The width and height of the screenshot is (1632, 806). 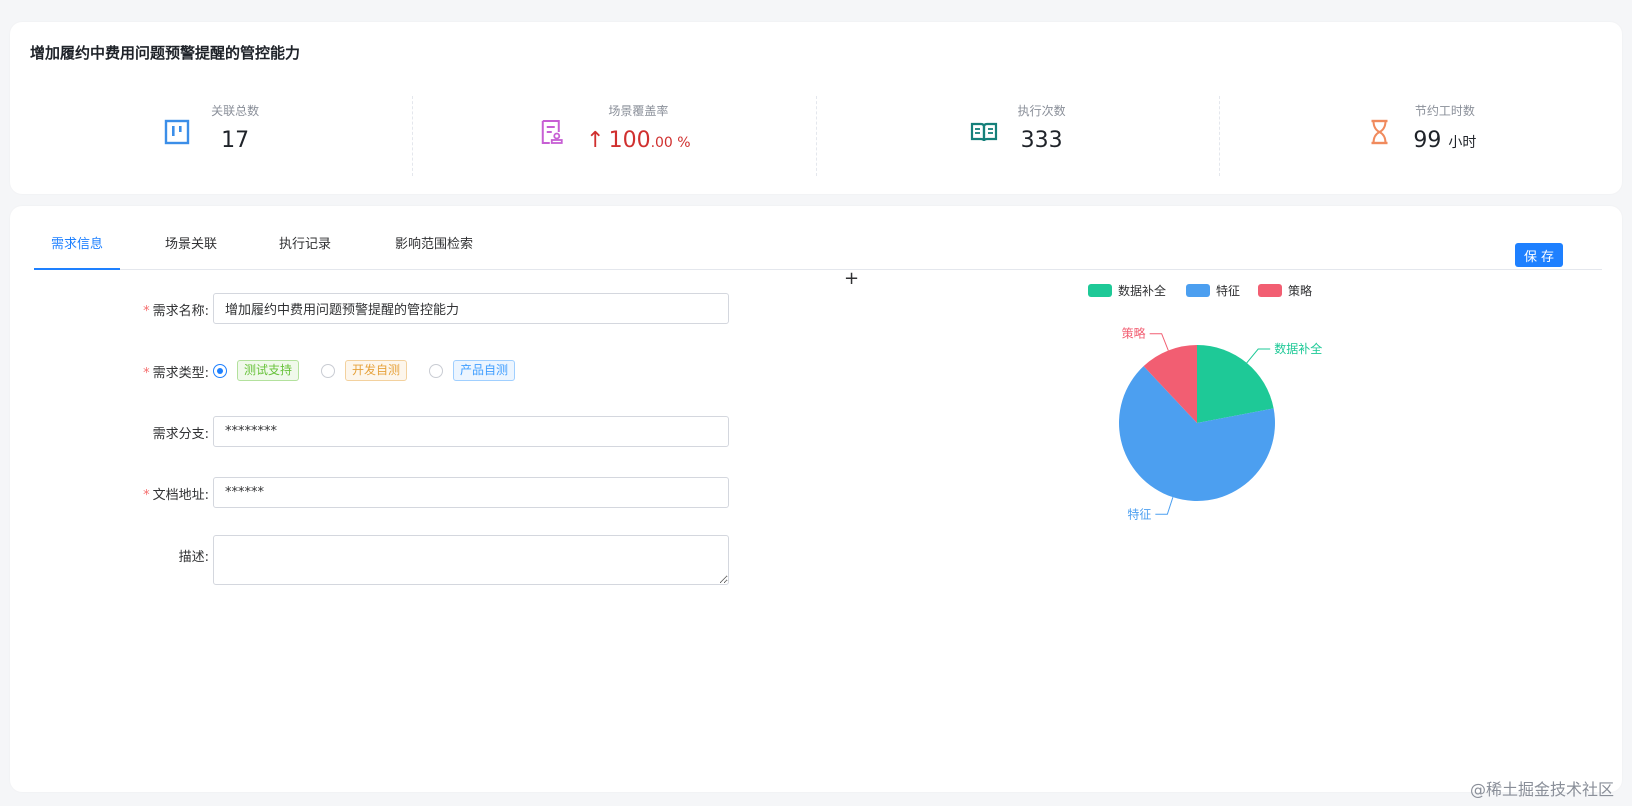 I want to click on arrow-up-icon: ↑, so click(x=595, y=140).